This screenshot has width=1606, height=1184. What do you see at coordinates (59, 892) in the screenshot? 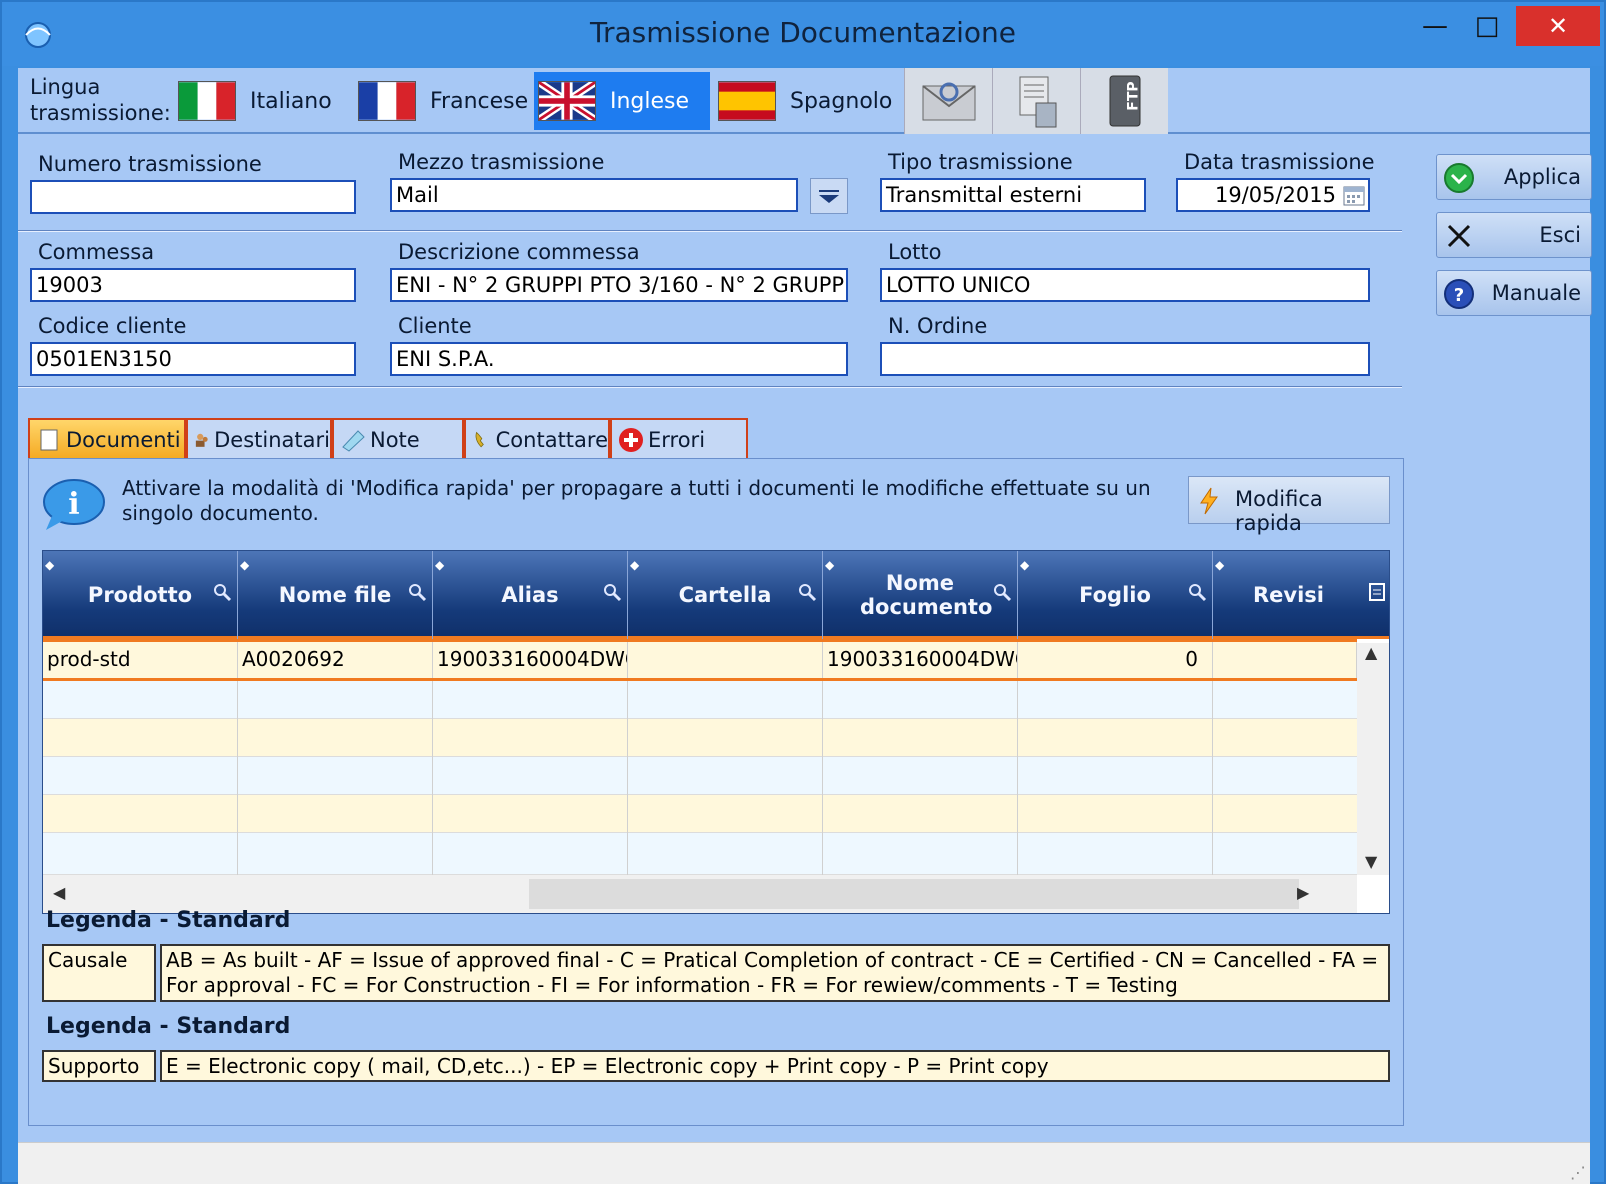
I see `scroll-left-icon: ◀` at bounding box center [59, 892].